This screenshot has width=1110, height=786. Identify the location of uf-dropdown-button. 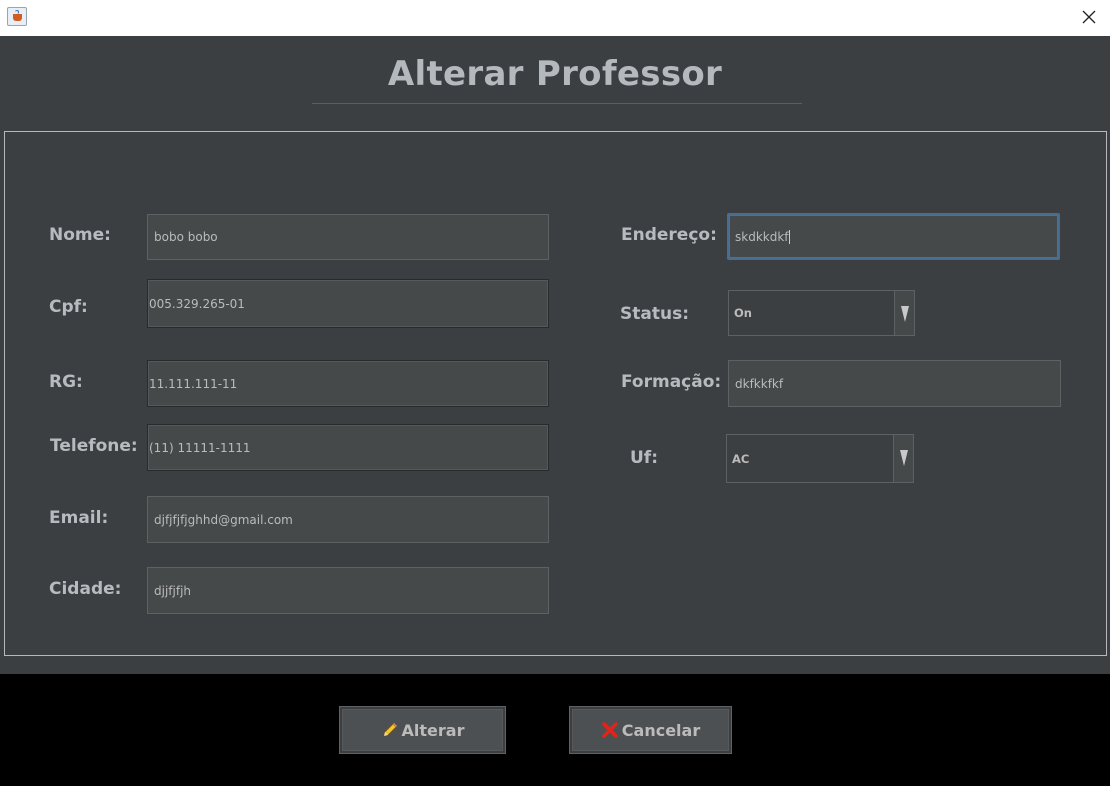
(903, 458).